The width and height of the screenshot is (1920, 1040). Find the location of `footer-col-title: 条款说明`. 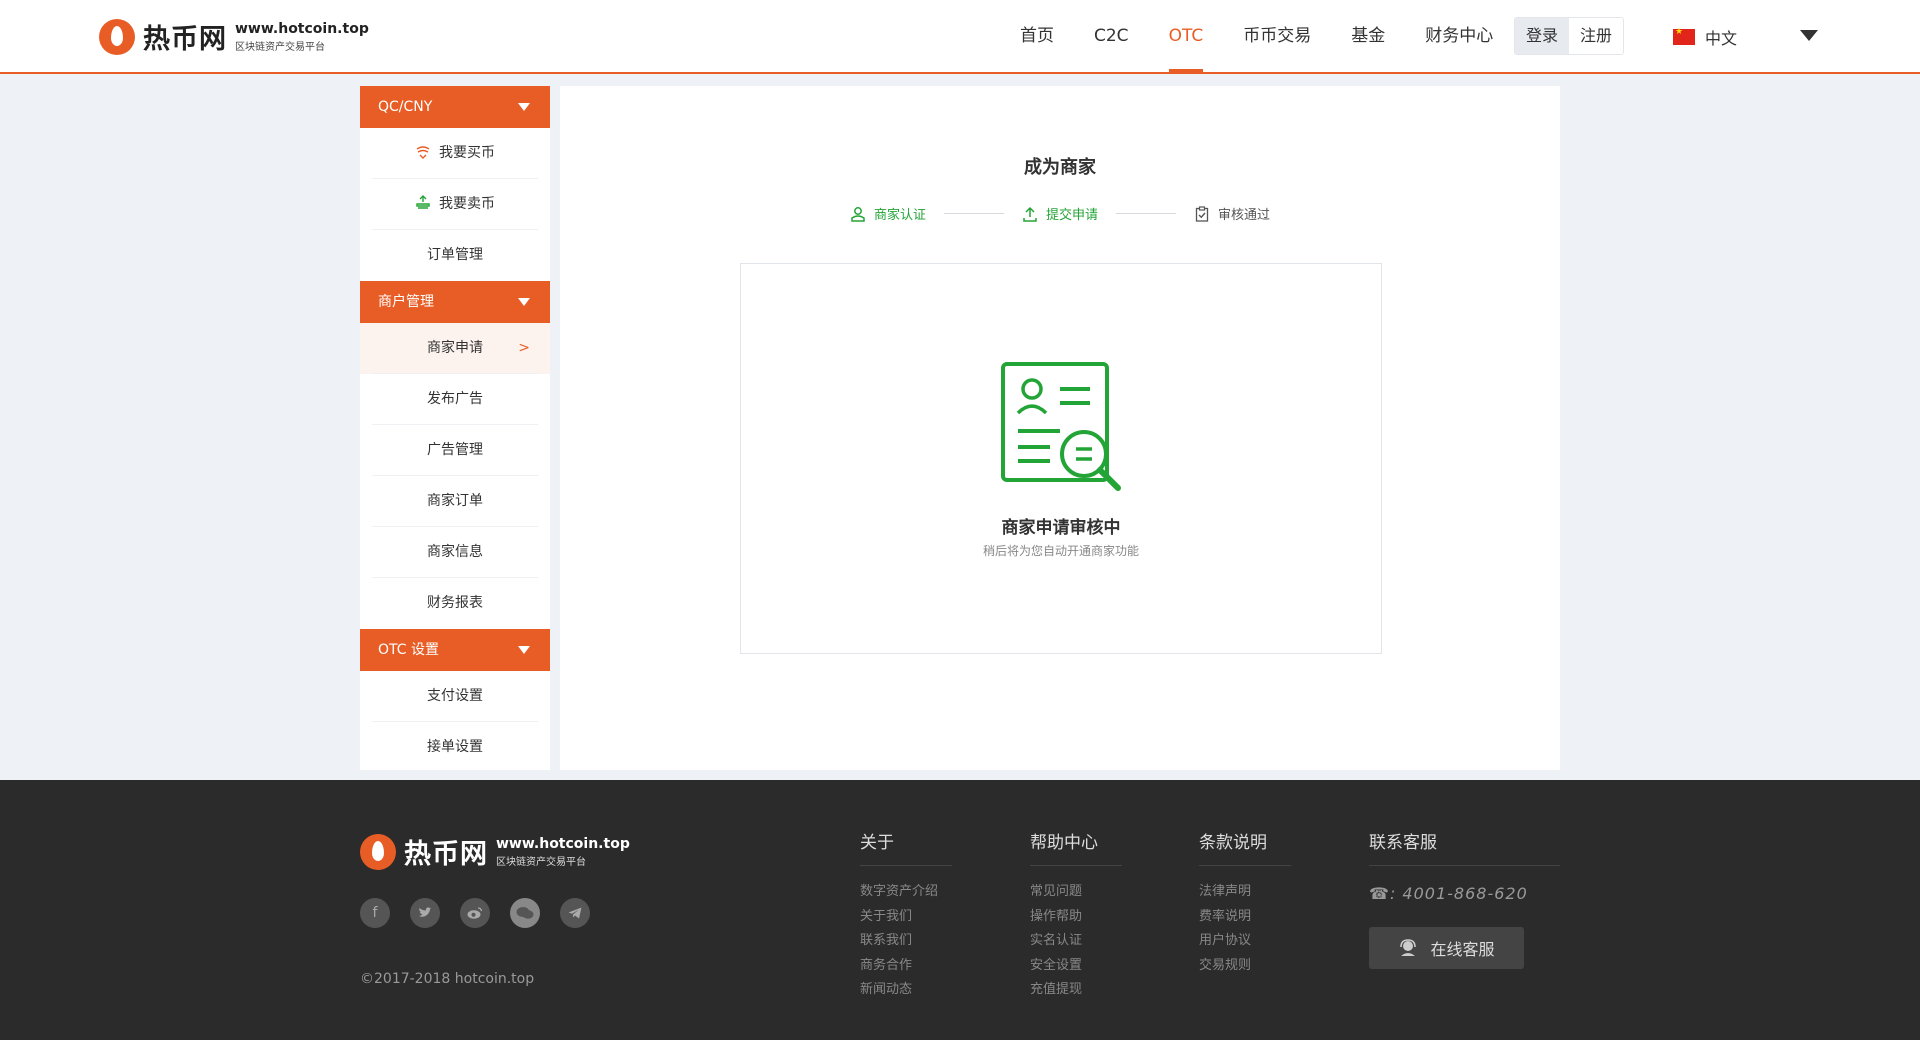

footer-col-title: 条款说明 is located at coordinates (1245, 847).